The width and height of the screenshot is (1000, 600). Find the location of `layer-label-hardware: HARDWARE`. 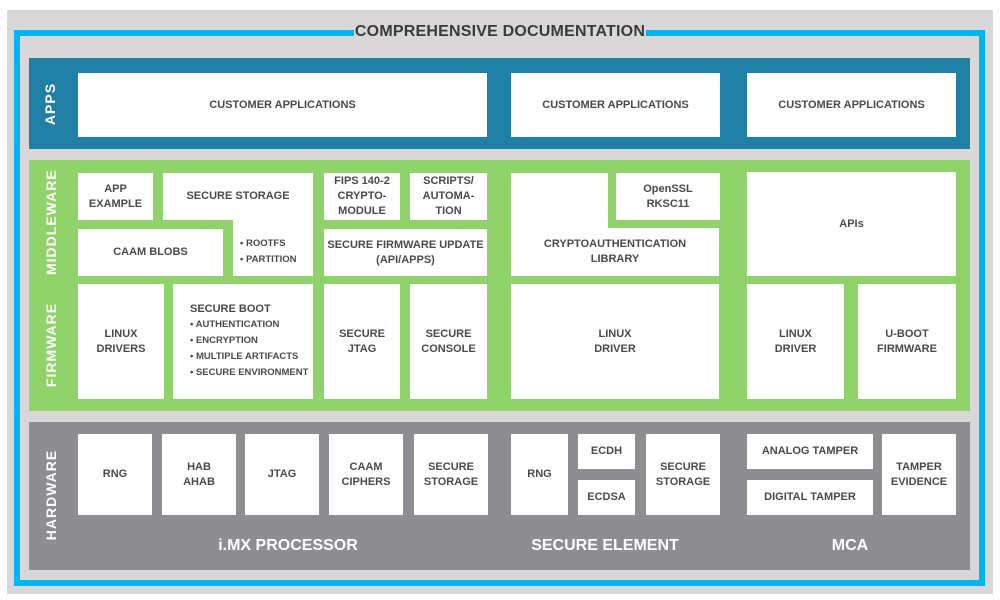

layer-label-hardware: HARDWARE is located at coordinates (51, 495).